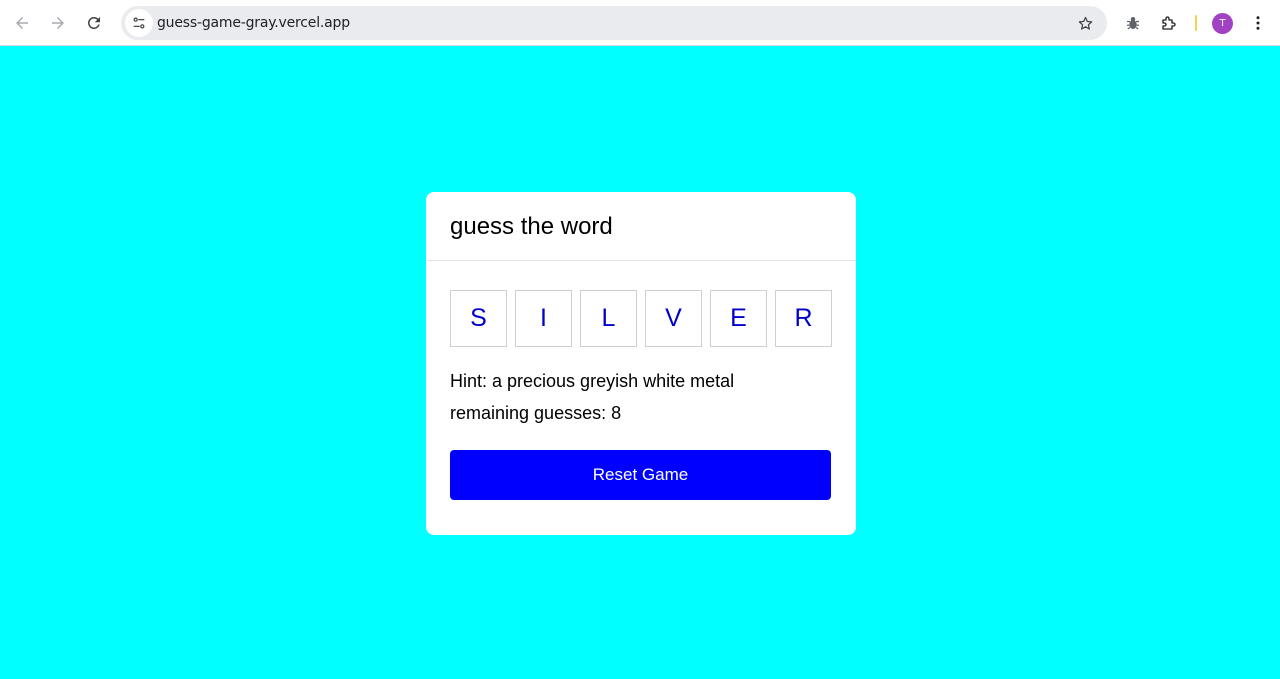  I want to click on url-text: guess-game-gray.vercel.app, so click(253, 23).